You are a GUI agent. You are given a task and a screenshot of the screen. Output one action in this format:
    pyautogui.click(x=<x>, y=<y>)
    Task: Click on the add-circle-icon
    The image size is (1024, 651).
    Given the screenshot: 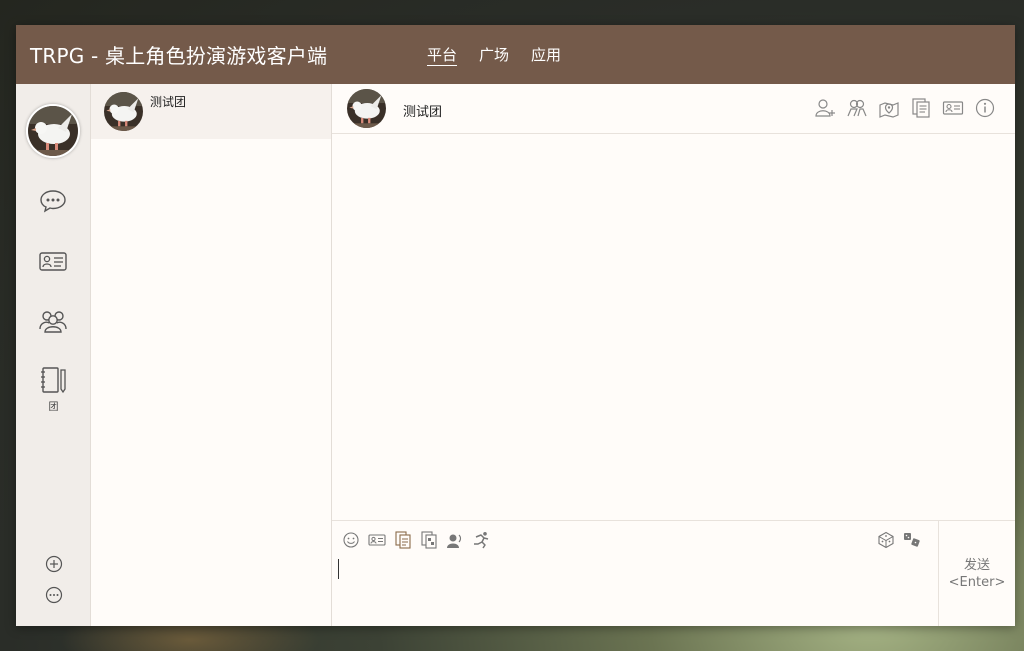 What is the action you would take?
    pyautogui.click(x=54, y=564)
    